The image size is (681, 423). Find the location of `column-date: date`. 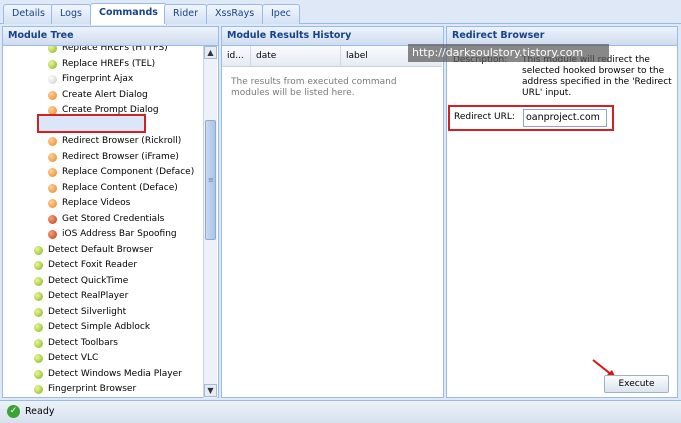

column-date: date is located at coordinates (296, 56).